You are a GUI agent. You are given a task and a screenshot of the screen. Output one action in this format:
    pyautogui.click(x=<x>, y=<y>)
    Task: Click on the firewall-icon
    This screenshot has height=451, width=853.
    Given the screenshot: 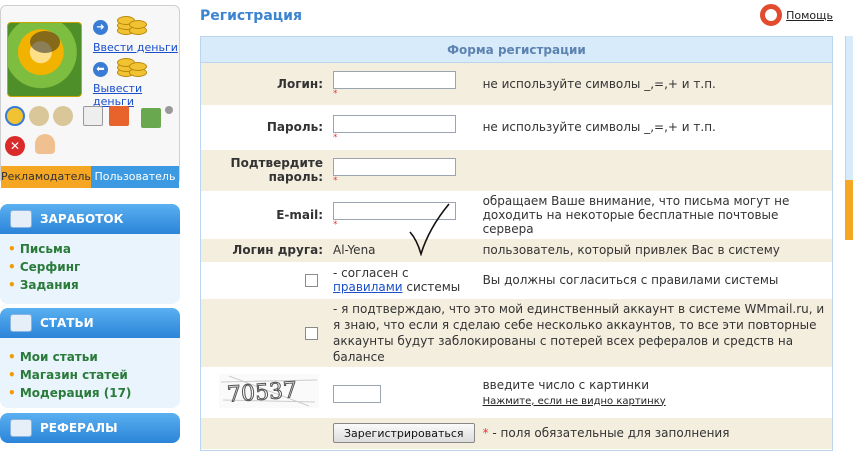 What is the action you would take?
    pyautogui.click(x=119, y=116)
    